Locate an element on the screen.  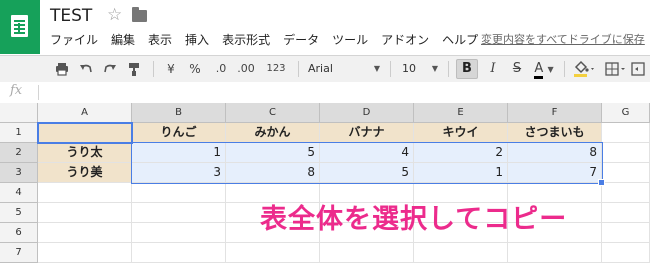
bold-button: B is located at coordinates (467, 69).